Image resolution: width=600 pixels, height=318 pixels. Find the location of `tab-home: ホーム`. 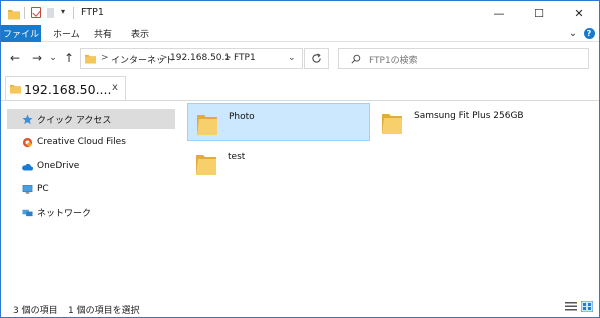

tab-home: ホーム is located at coordinates (66, 33).